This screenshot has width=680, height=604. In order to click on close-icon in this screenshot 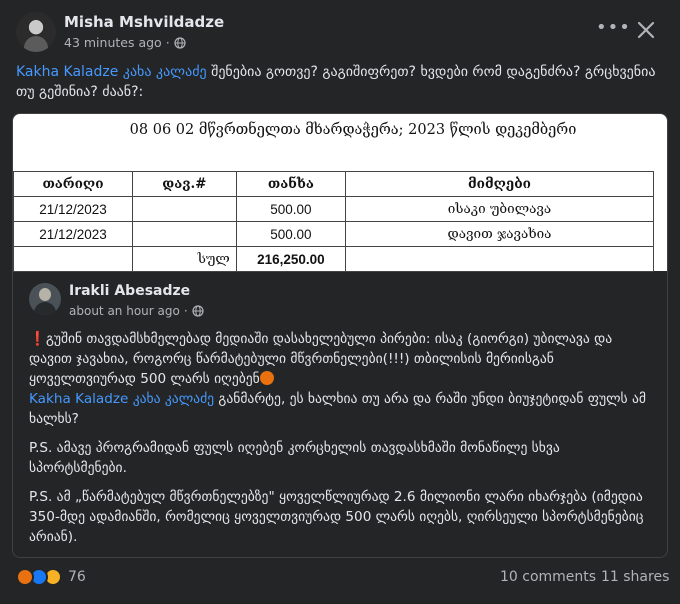, I will do `click(646, 30)`.